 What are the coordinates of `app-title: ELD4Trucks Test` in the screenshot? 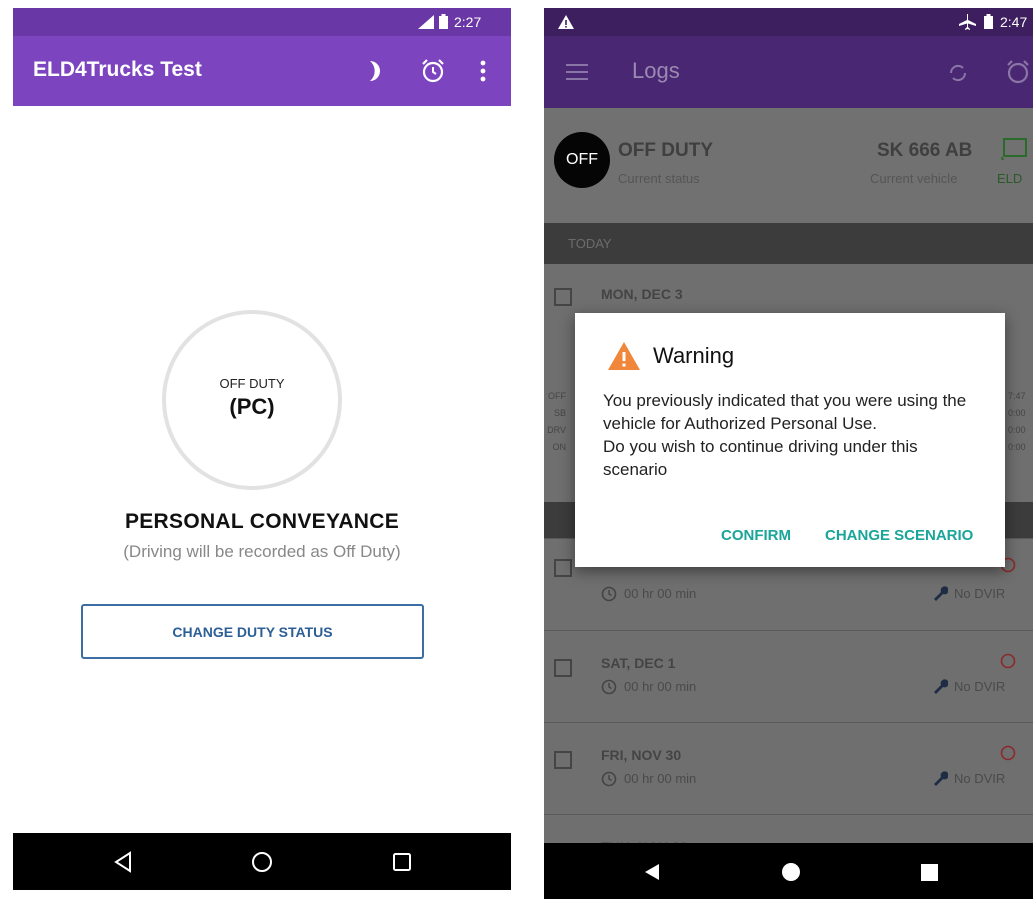 It's located at (117, 69).